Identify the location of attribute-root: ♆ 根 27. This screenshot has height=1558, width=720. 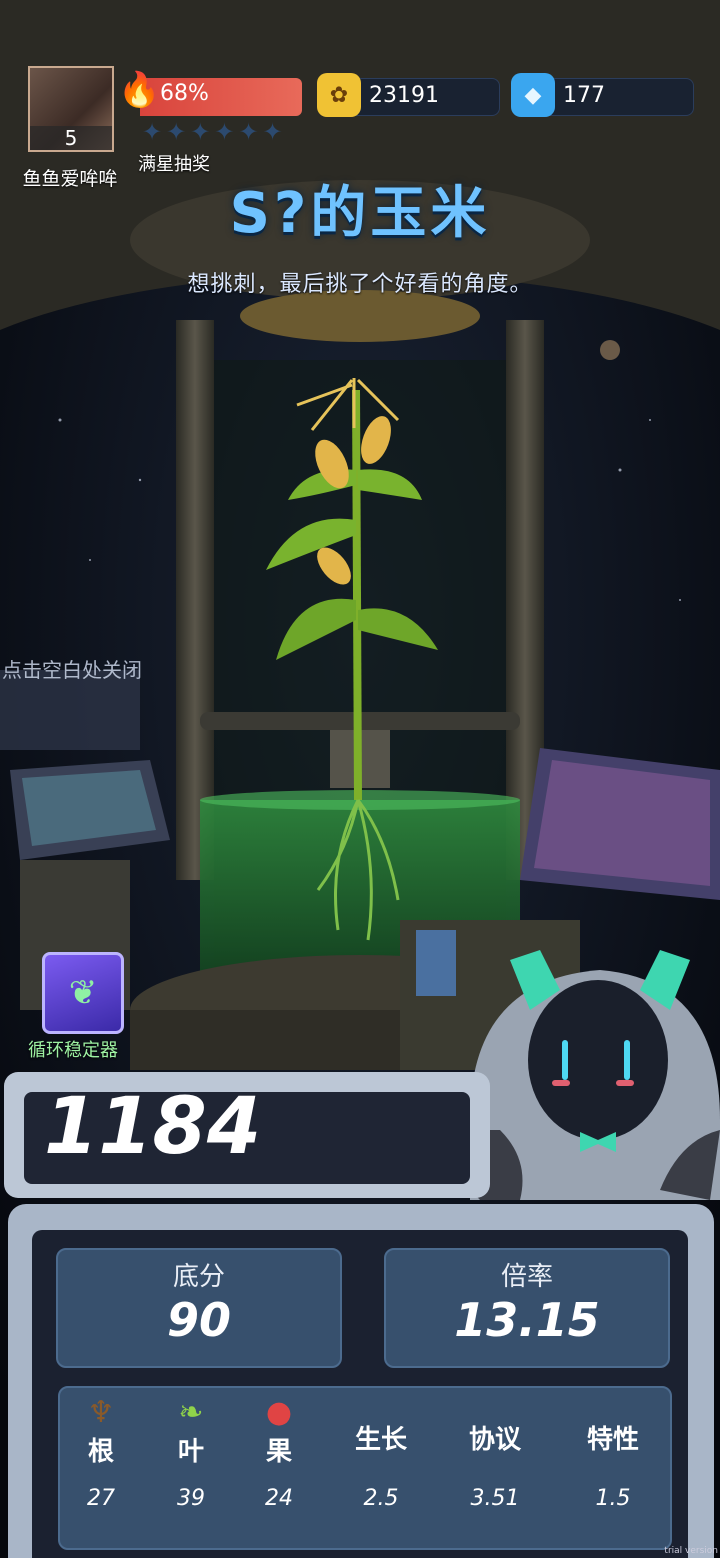
(101, 1452).